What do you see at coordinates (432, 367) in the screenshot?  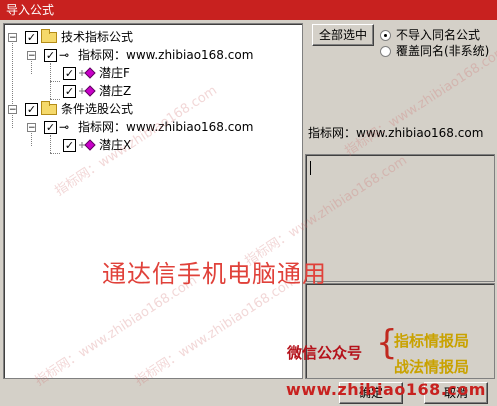 I see `wechat-account-2: 战法情报局` at bounding box center [432, 367].